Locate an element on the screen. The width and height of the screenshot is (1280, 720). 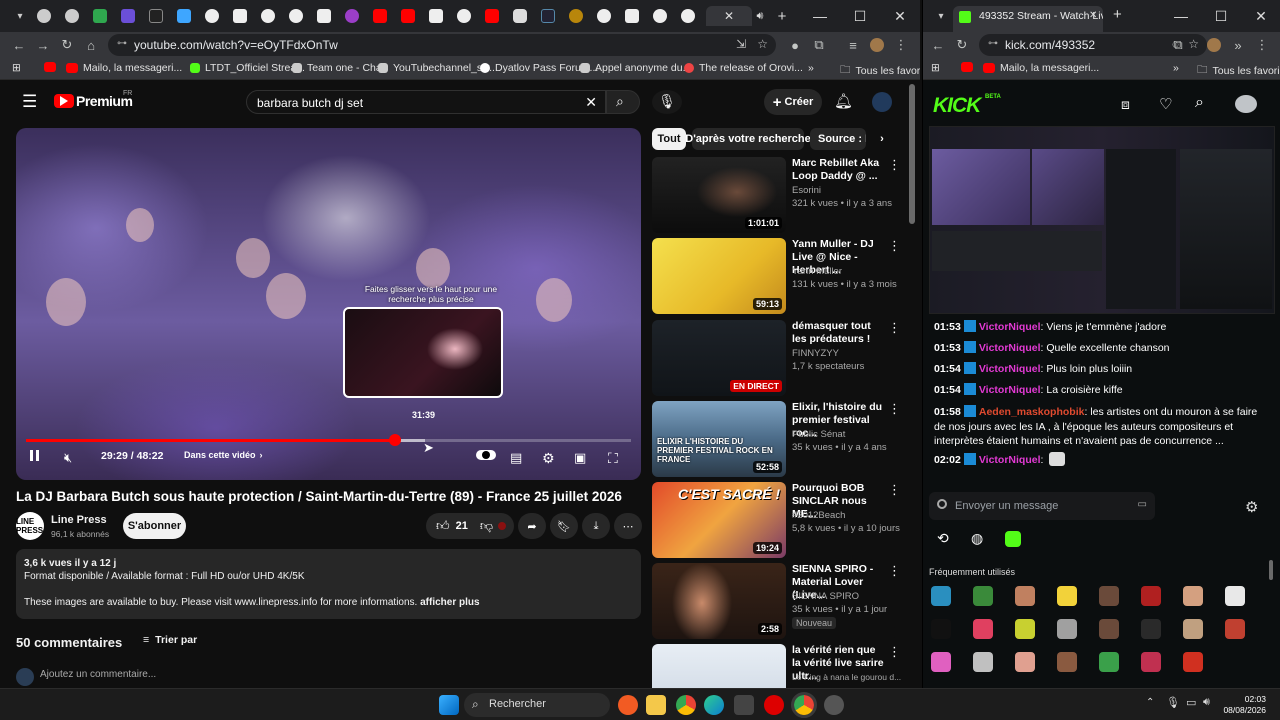
chat-username: Aeden_maskophobik is located at coordinates (1032, 412).